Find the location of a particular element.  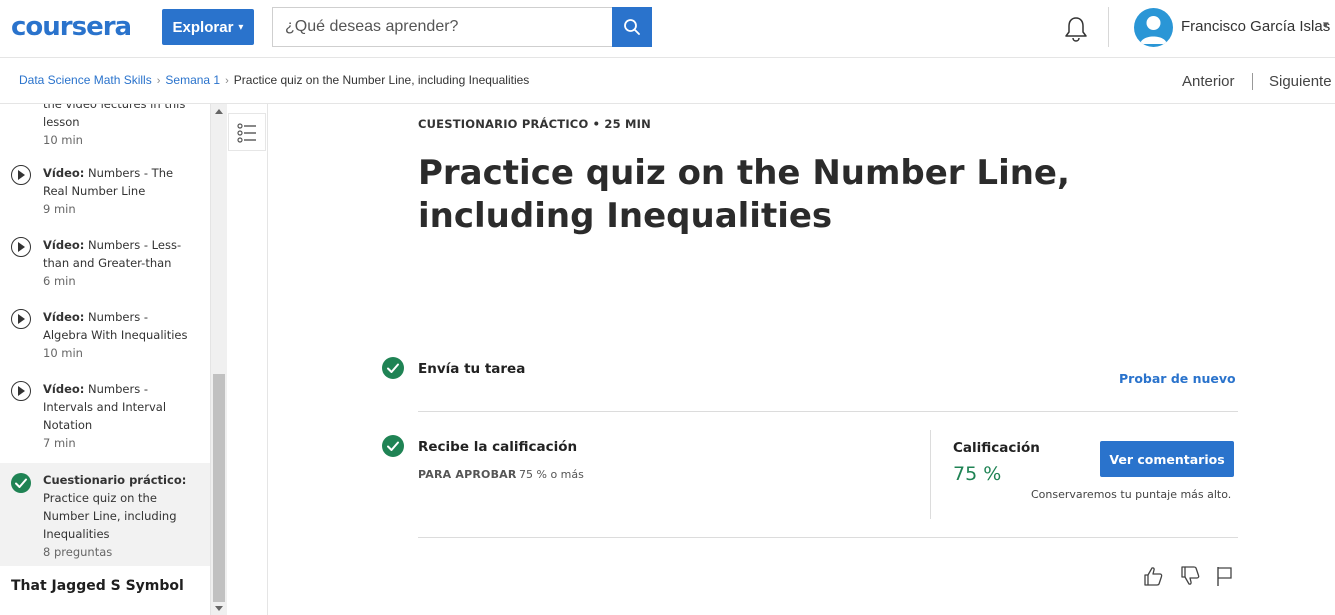

explore-label: Explorar is located at coordinates (203, 27).